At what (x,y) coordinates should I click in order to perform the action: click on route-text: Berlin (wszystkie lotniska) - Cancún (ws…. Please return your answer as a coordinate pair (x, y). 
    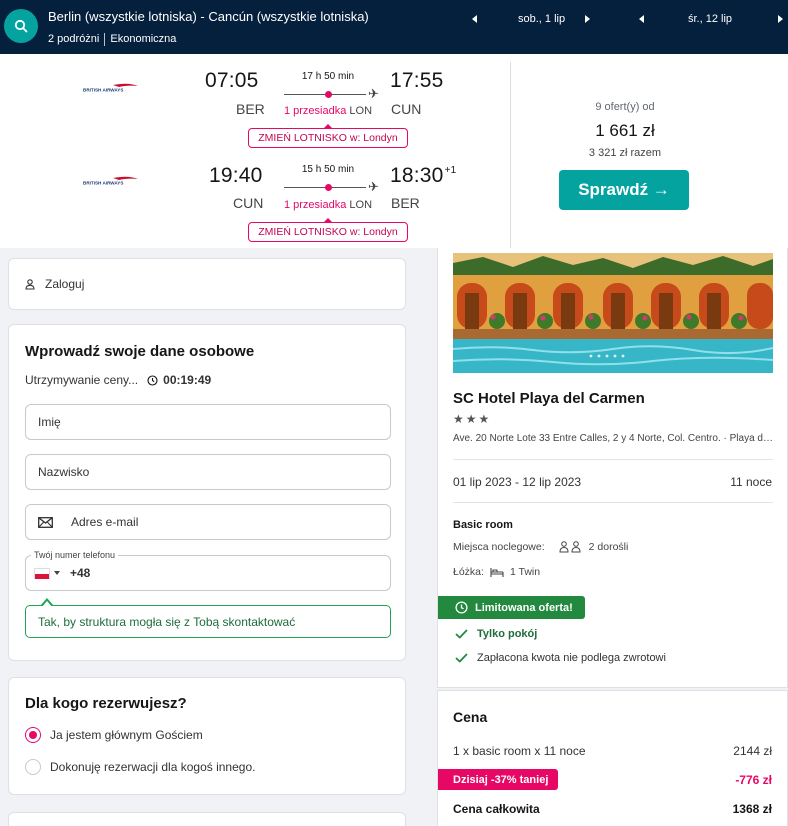
    Looking at the image, I should click on (208, 16).